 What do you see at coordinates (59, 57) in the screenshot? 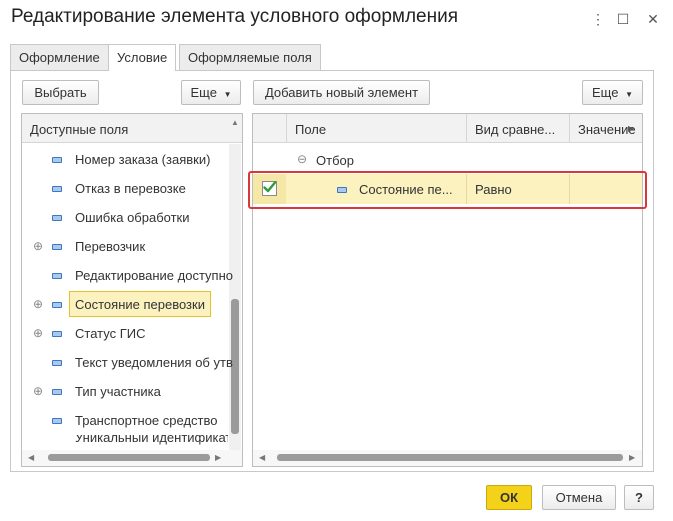
I see `tab-oformlenie: Оформление` at bounding box center [59, 57].